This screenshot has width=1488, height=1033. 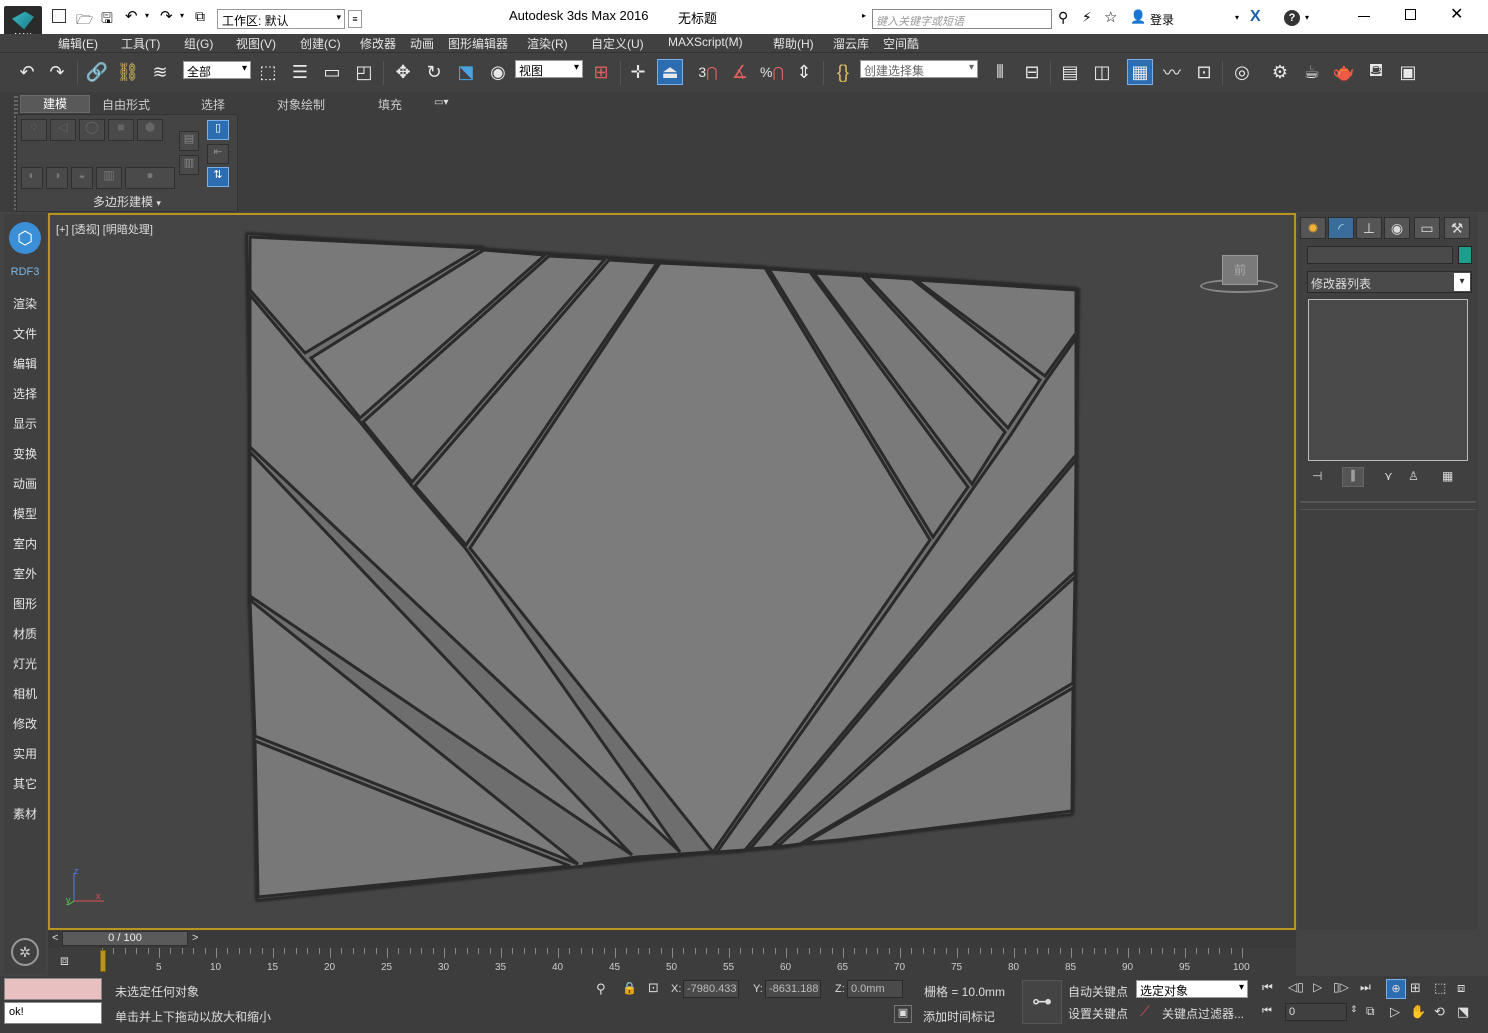 What do you see at coordinates (1463, 1012) in the screenshot?
I see `maximize-viewport-icon: ⬔` at bounding box center [1463, 1012].